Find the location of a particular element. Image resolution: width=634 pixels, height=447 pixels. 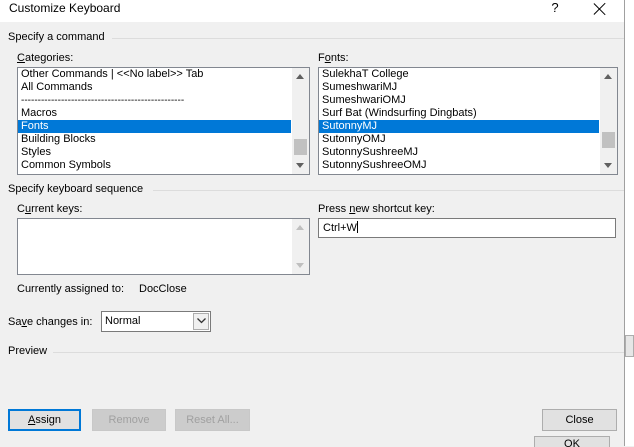

close-icon is located at coordinates (600, 9).